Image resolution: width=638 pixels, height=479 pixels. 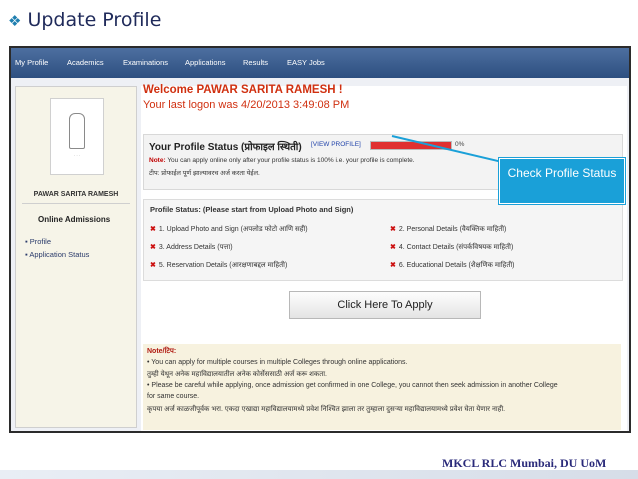 I want to click on progress-percent: 0%, so click(x=460, y=144).